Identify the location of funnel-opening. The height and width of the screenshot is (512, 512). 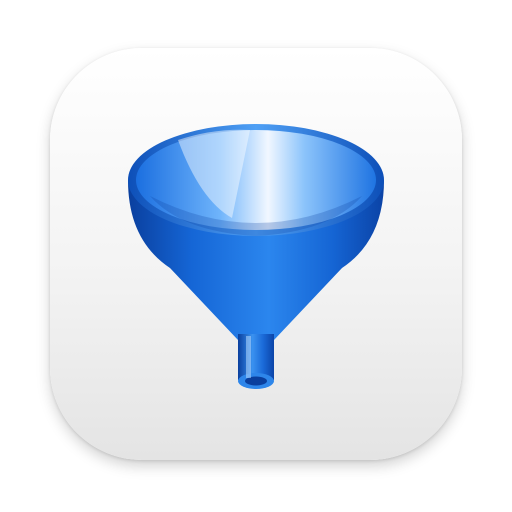
(256, 180).